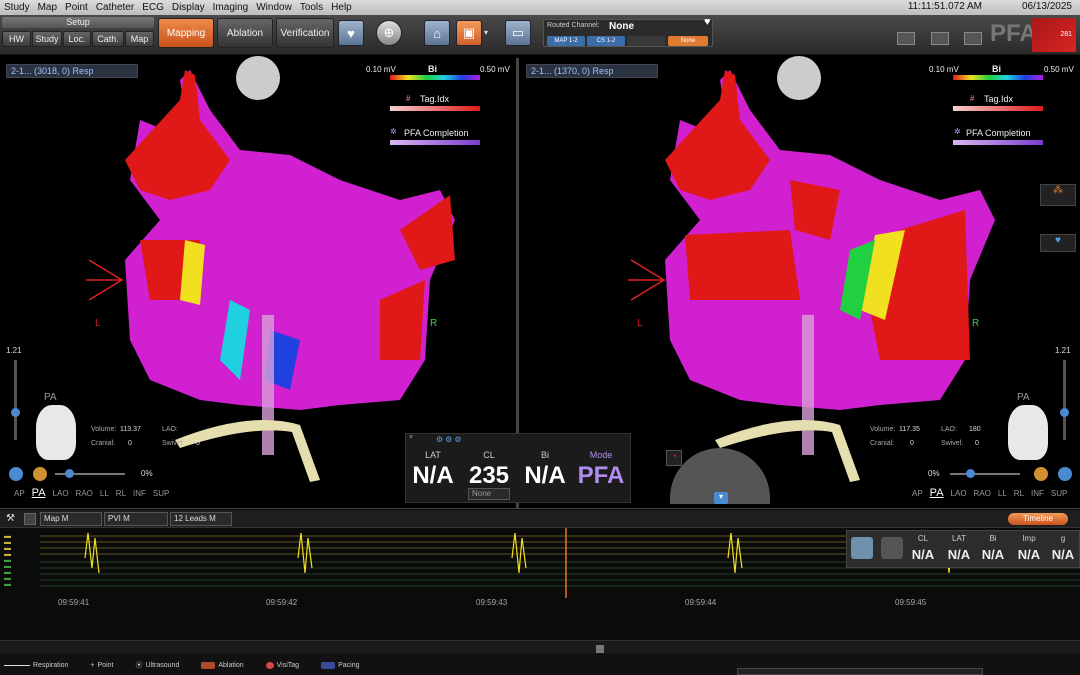 The image size is (1080, 675). What do you see at coordinates (231, 7) in the screenshot?
I see `menu-imaging: Imaging` at bounding box center [231, 7].